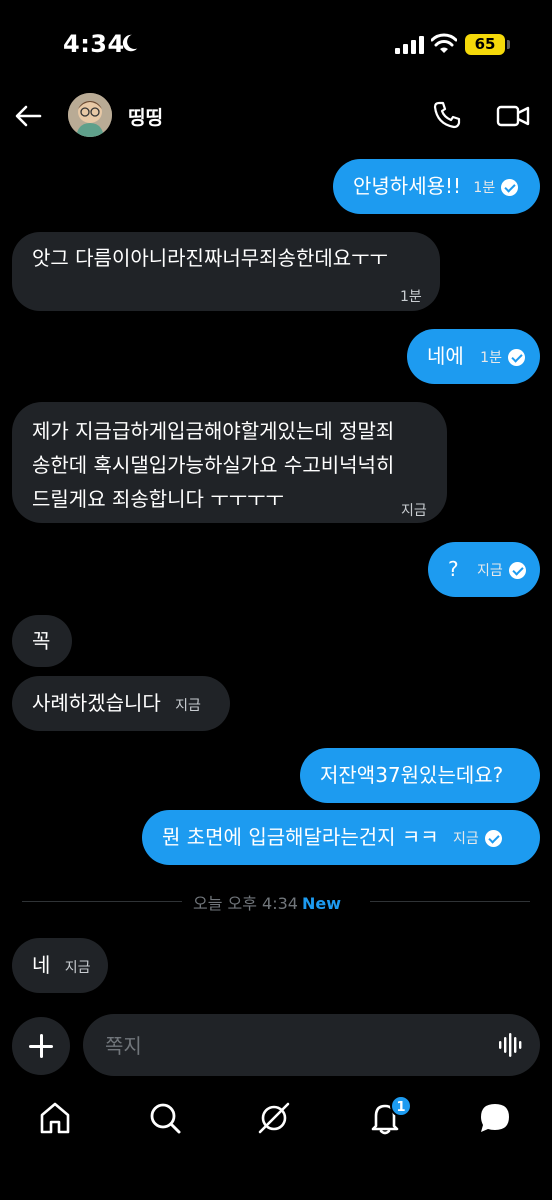 The height and width of the screenshot is (1200, 552). I want to click on divider-date: 오늘 오후 4:34, so click(245, 903).